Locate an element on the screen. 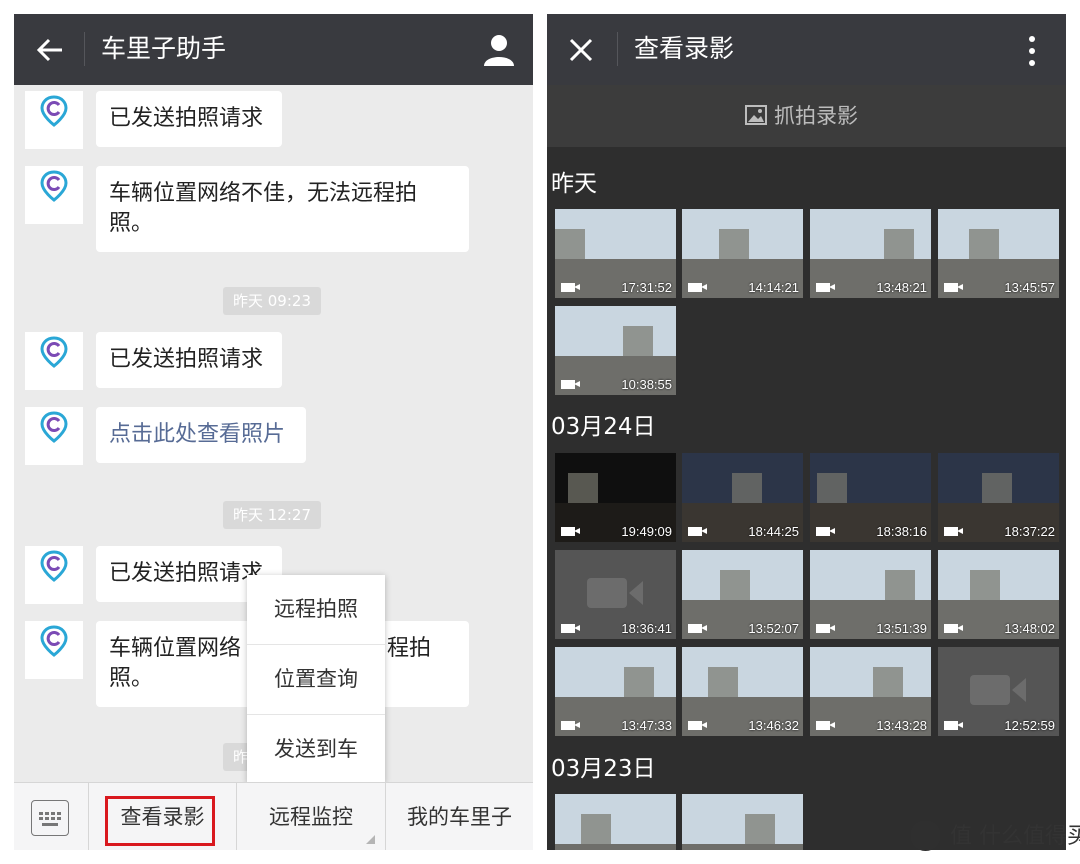 Image resolution: width=1080 pixels, height=864 pixels. menu-item-location-query: 位置查询 is located at coordinates (316, 679).